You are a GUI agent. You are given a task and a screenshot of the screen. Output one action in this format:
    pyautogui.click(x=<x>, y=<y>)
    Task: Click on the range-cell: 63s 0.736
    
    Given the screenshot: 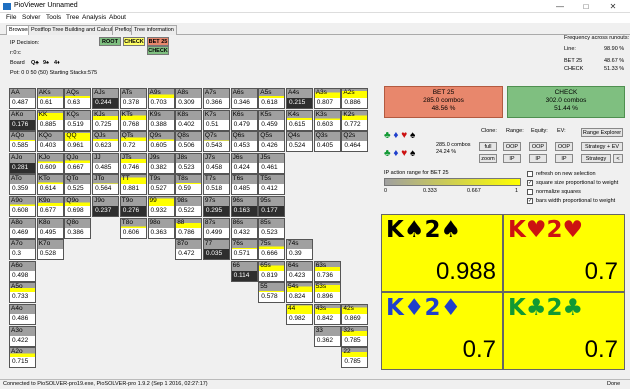 What is the action you would take?
    pyautogui.click(x=327, y=271)
    